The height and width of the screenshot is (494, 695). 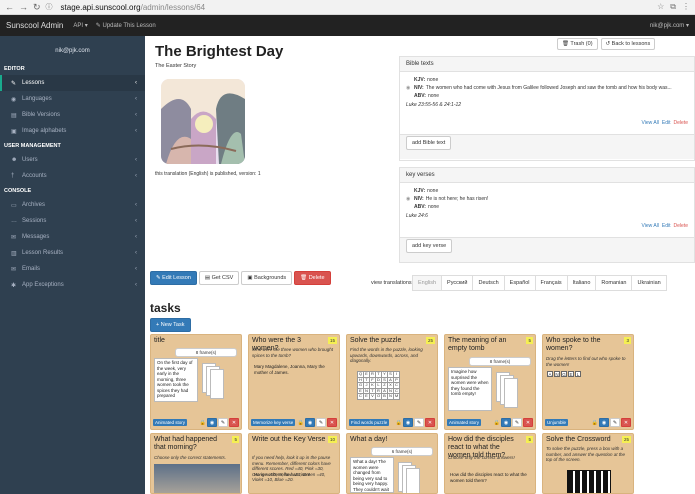 What do you see at coordinates (660, 7) in the screenshot?
I see `bookmark-star-icon: ☆` at bounding box center [660, 7].